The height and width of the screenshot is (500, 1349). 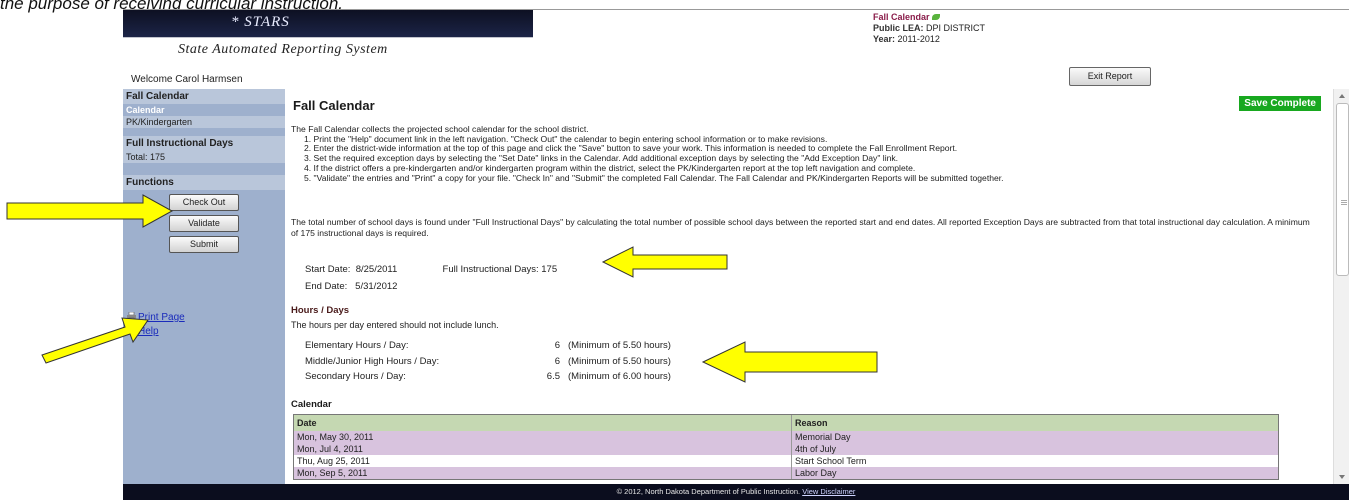 What do you see at coordinates (355, 376) in the screenshot?
I see `hours-label: Secondary Hours / Day:` at bounding box center [355, 376].